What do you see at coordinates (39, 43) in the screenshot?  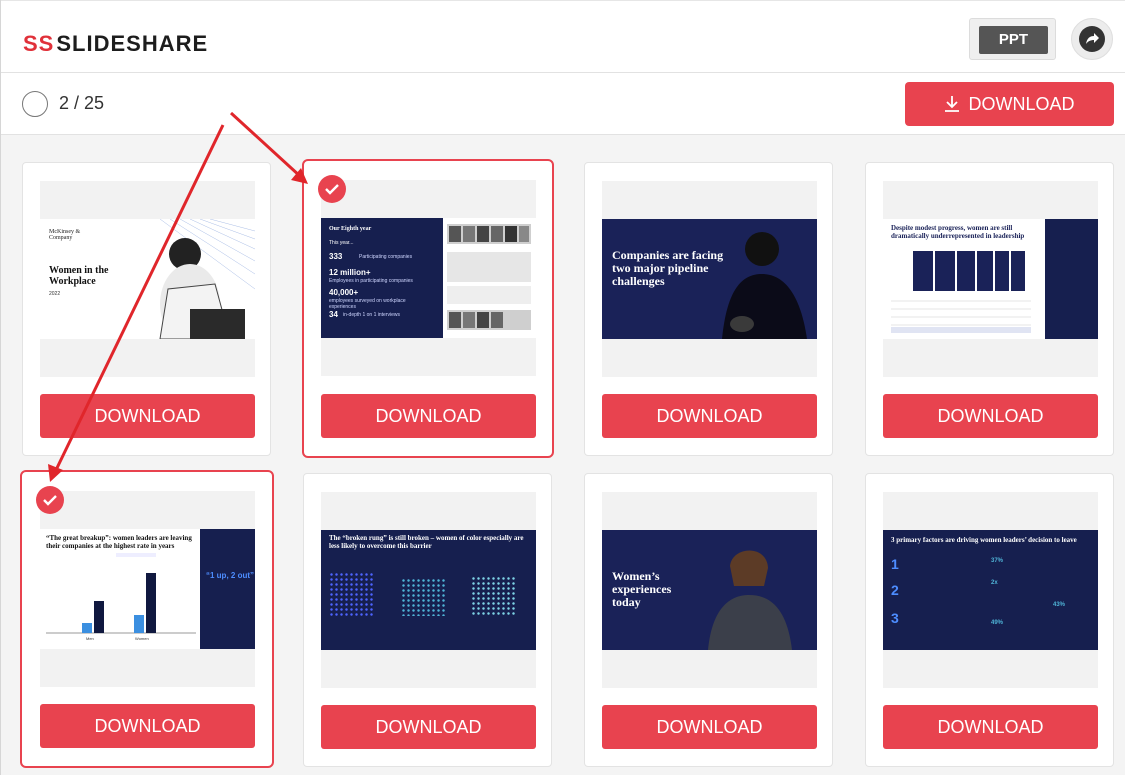 I see `logo-mark: SS` at bounding box center [39, 43].